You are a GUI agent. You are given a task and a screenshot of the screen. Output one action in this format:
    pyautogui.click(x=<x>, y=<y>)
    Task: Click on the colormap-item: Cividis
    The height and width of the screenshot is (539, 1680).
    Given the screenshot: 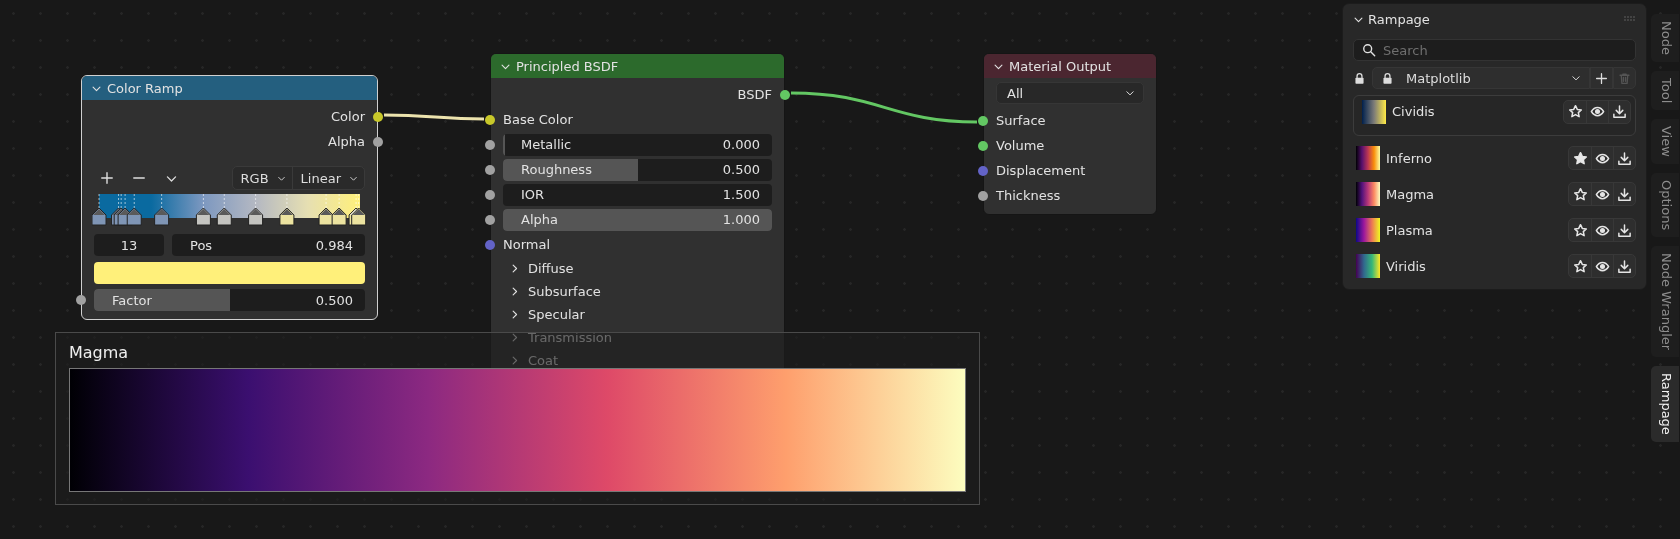 What is the action you would take?
    pyautogui.click(x=1494, y=115)
    